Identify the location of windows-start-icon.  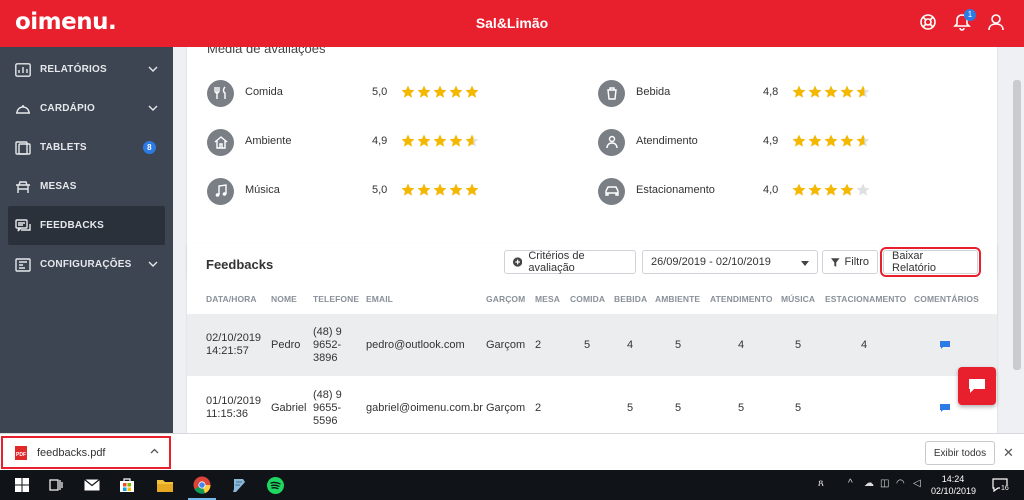
(22, 485).